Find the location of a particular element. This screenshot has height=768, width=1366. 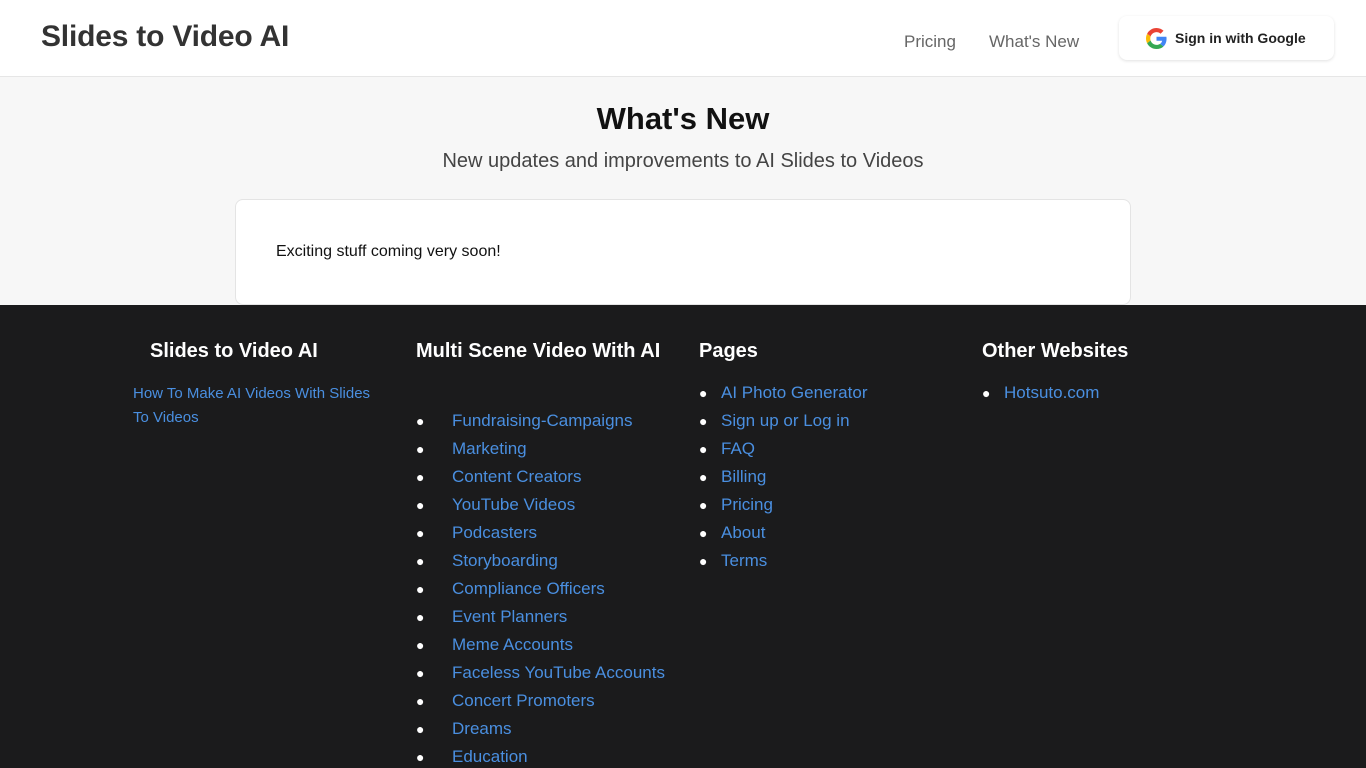

footer-link: Hotsuto.com is located at coordinates (1051, 393).